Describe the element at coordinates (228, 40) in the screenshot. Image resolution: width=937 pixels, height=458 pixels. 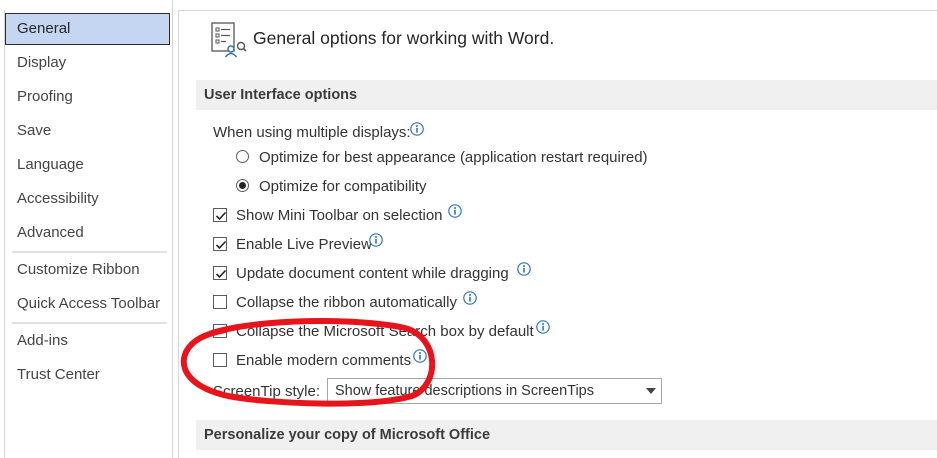
I see `general-options-icon` at that location.